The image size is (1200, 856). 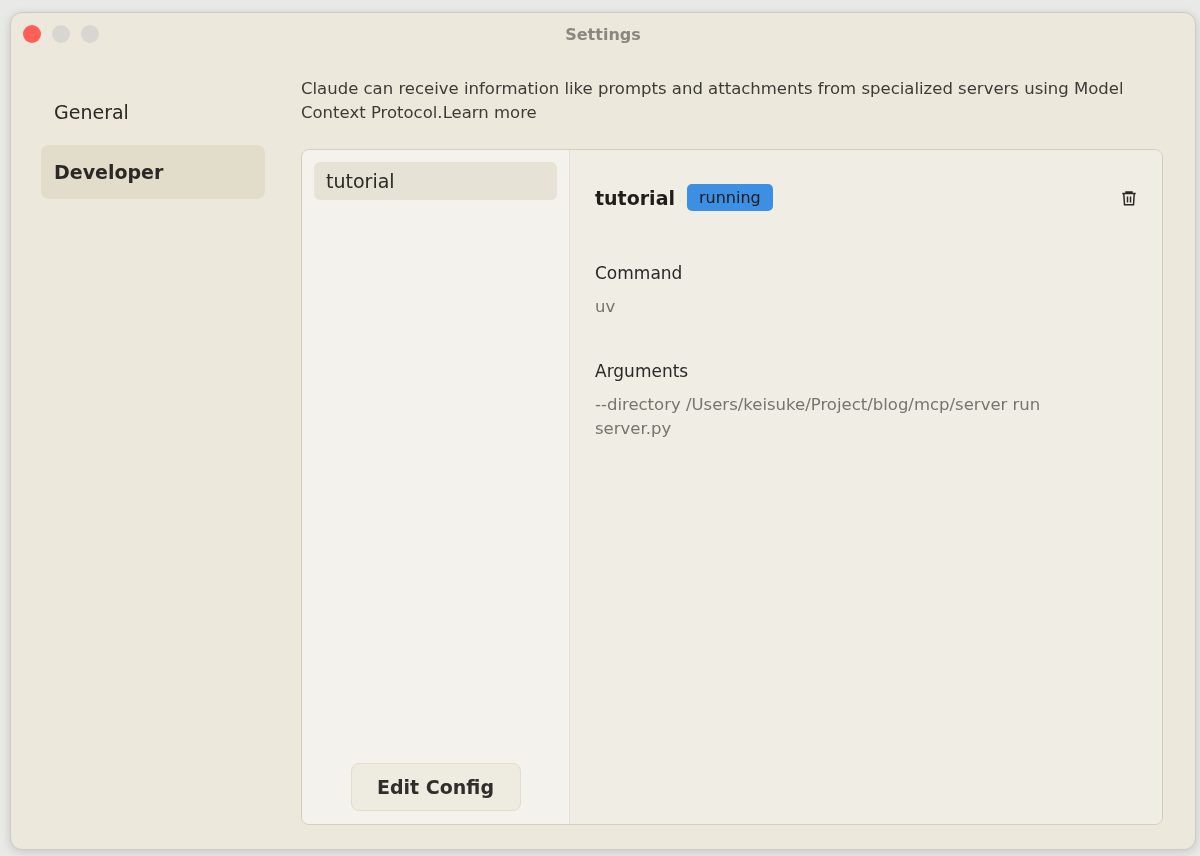 What do you see at coordinates (153, 112) in the screenshot?
I see `sidebar-item: General` at bounding box center [153, 112].